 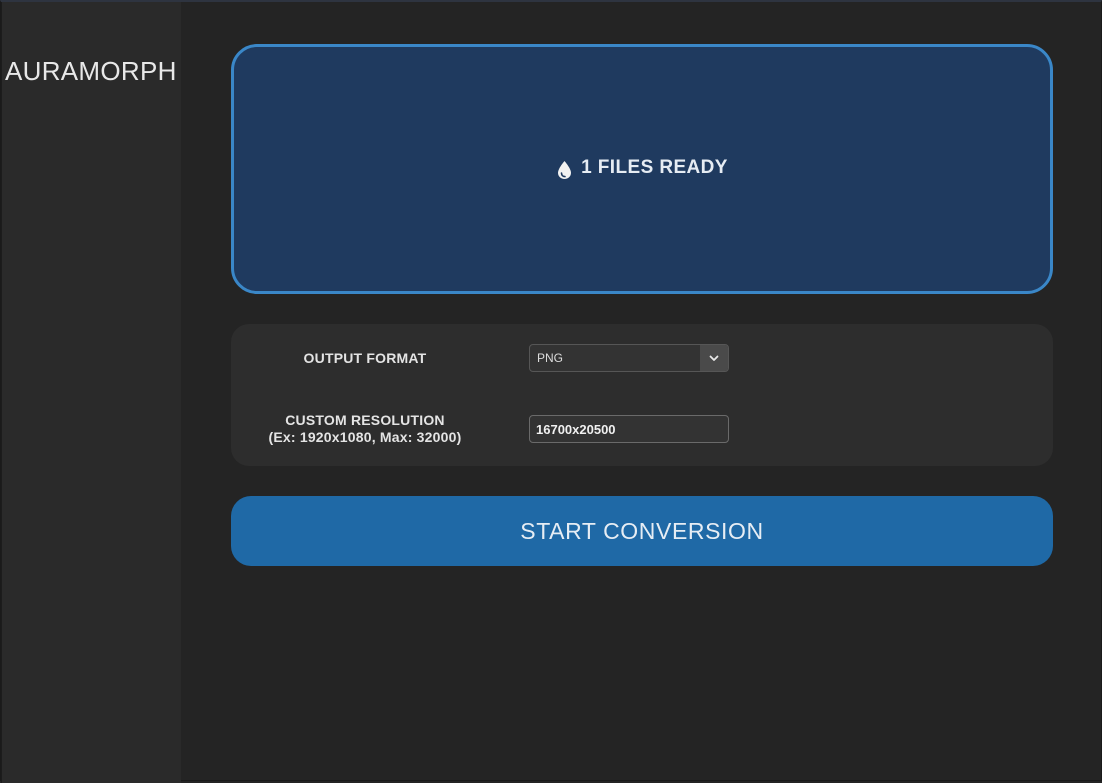 What do you see at coordinates (550, 358) in the screenshot?
I see `output-format-value: PNG` at bounding box center [550, 358].